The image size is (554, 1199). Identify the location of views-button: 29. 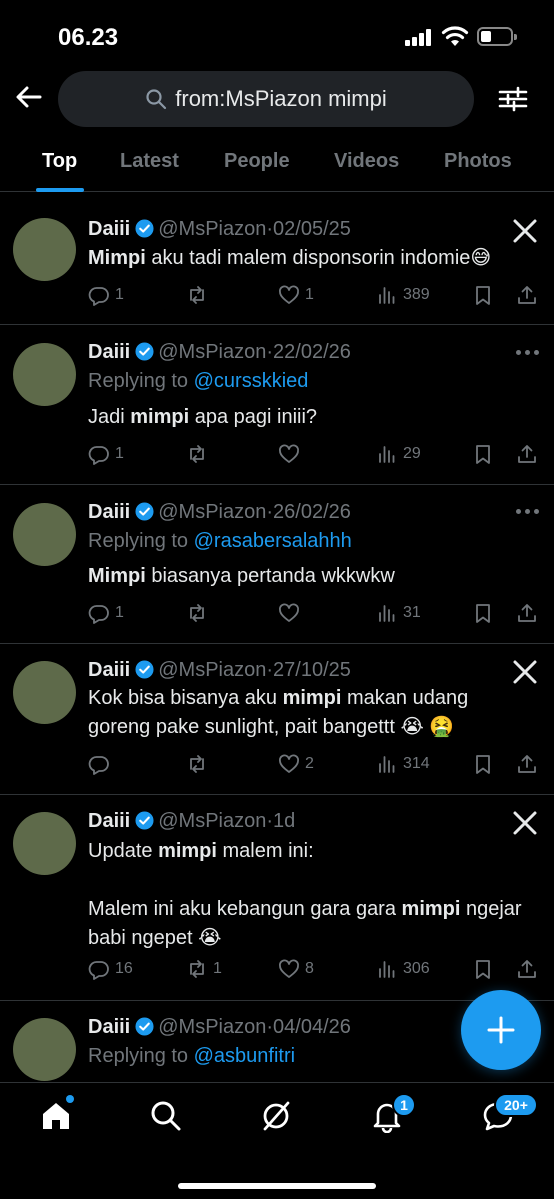
(398, 454).